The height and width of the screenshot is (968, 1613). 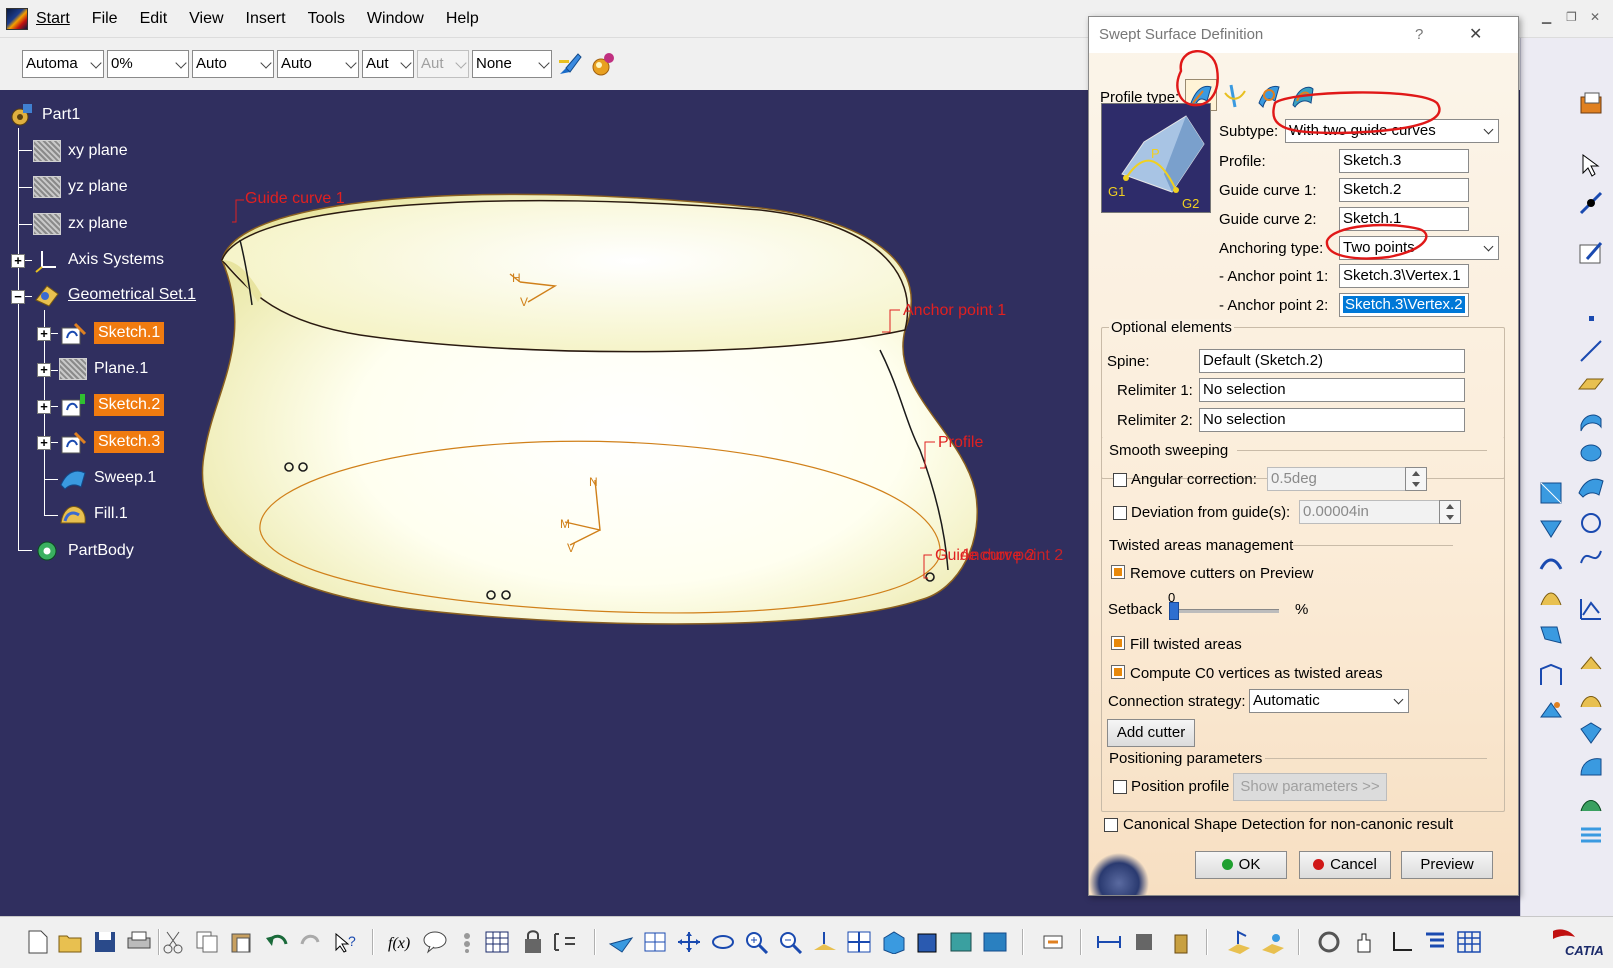 I want to click on grid-icon, so click(x=1469, y=942).